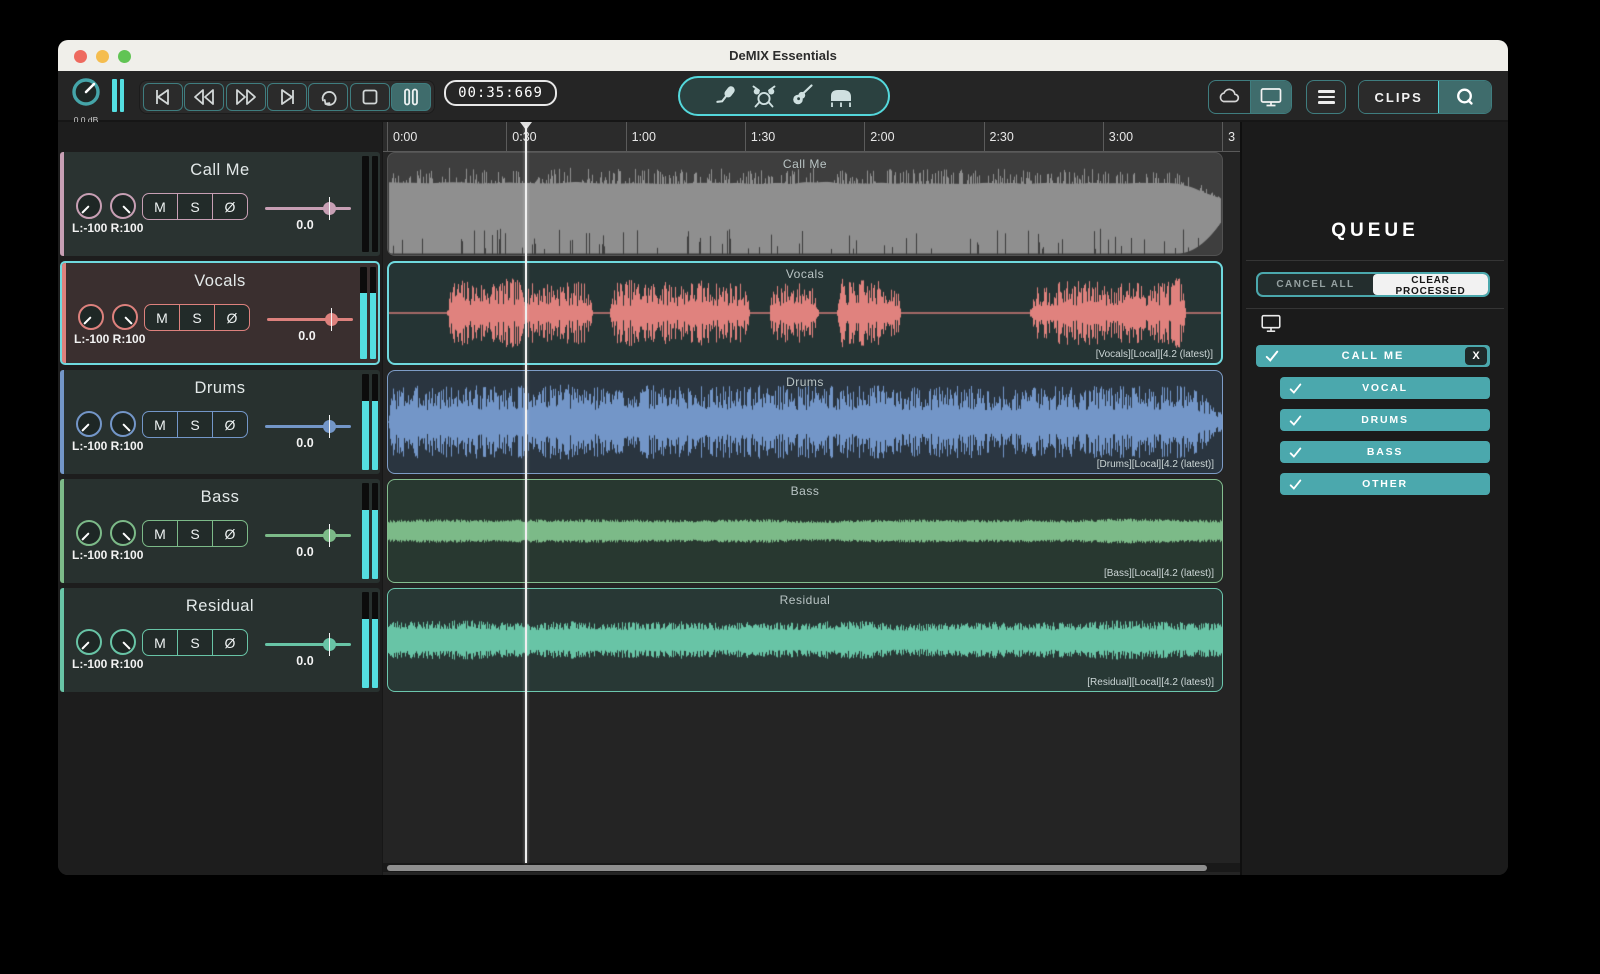  I want to click on menu-button, so click(1326, 97).